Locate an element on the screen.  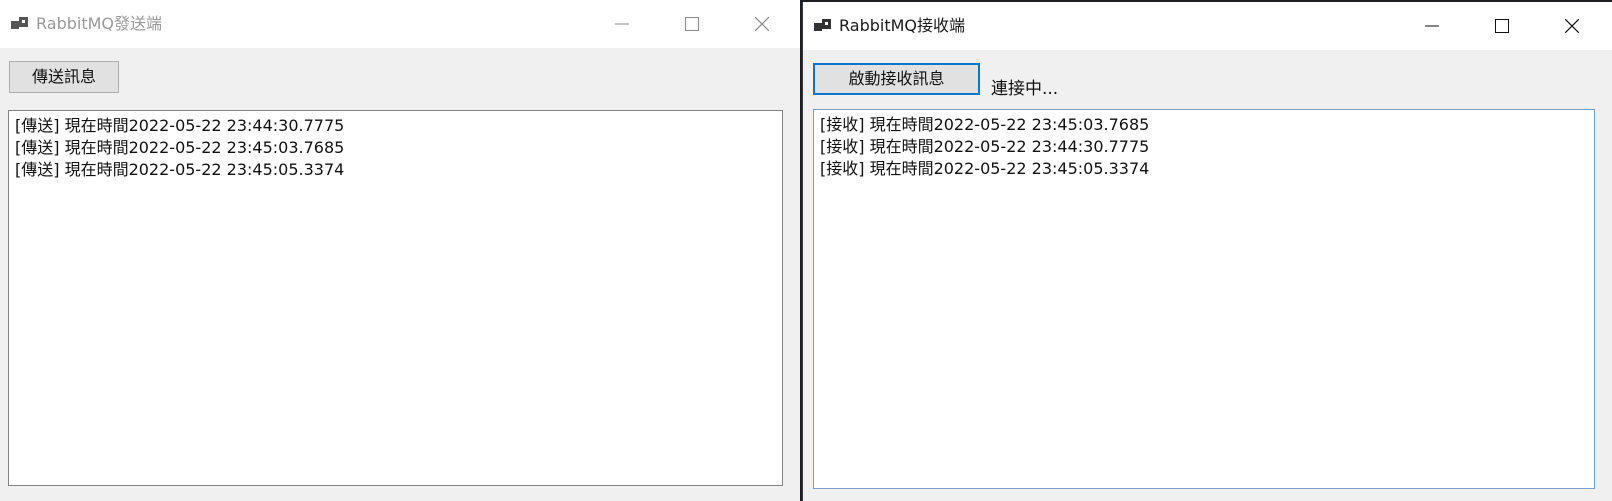
list-item: [傳送] 現在時間2022-05-22 23:45:03.7685 is located at coordinates (176, 148).